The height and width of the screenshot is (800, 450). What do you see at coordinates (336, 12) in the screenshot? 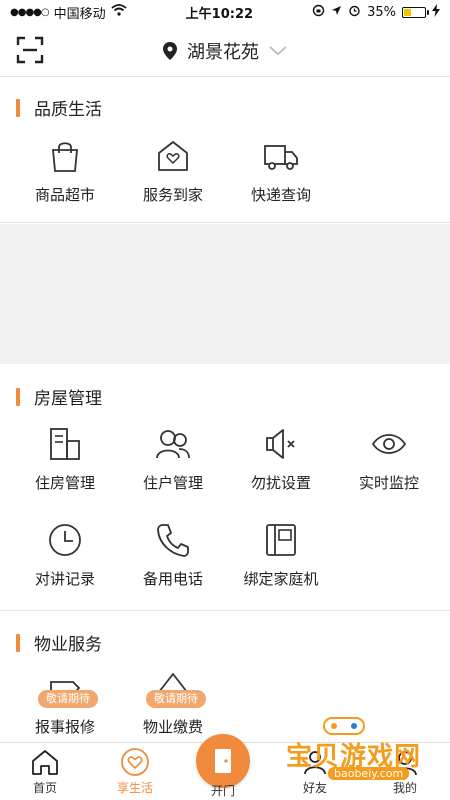
I see `location-arrow-icon` at bounding box center [336, 12].